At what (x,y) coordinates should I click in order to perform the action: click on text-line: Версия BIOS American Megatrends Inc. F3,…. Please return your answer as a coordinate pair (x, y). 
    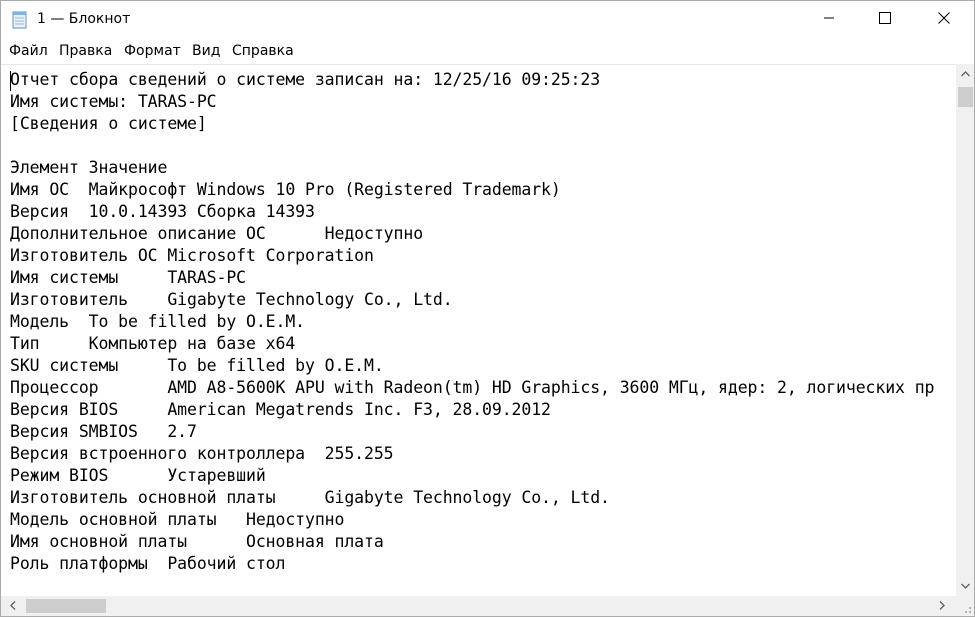
    Looking at the image, I should click on (280, 409).